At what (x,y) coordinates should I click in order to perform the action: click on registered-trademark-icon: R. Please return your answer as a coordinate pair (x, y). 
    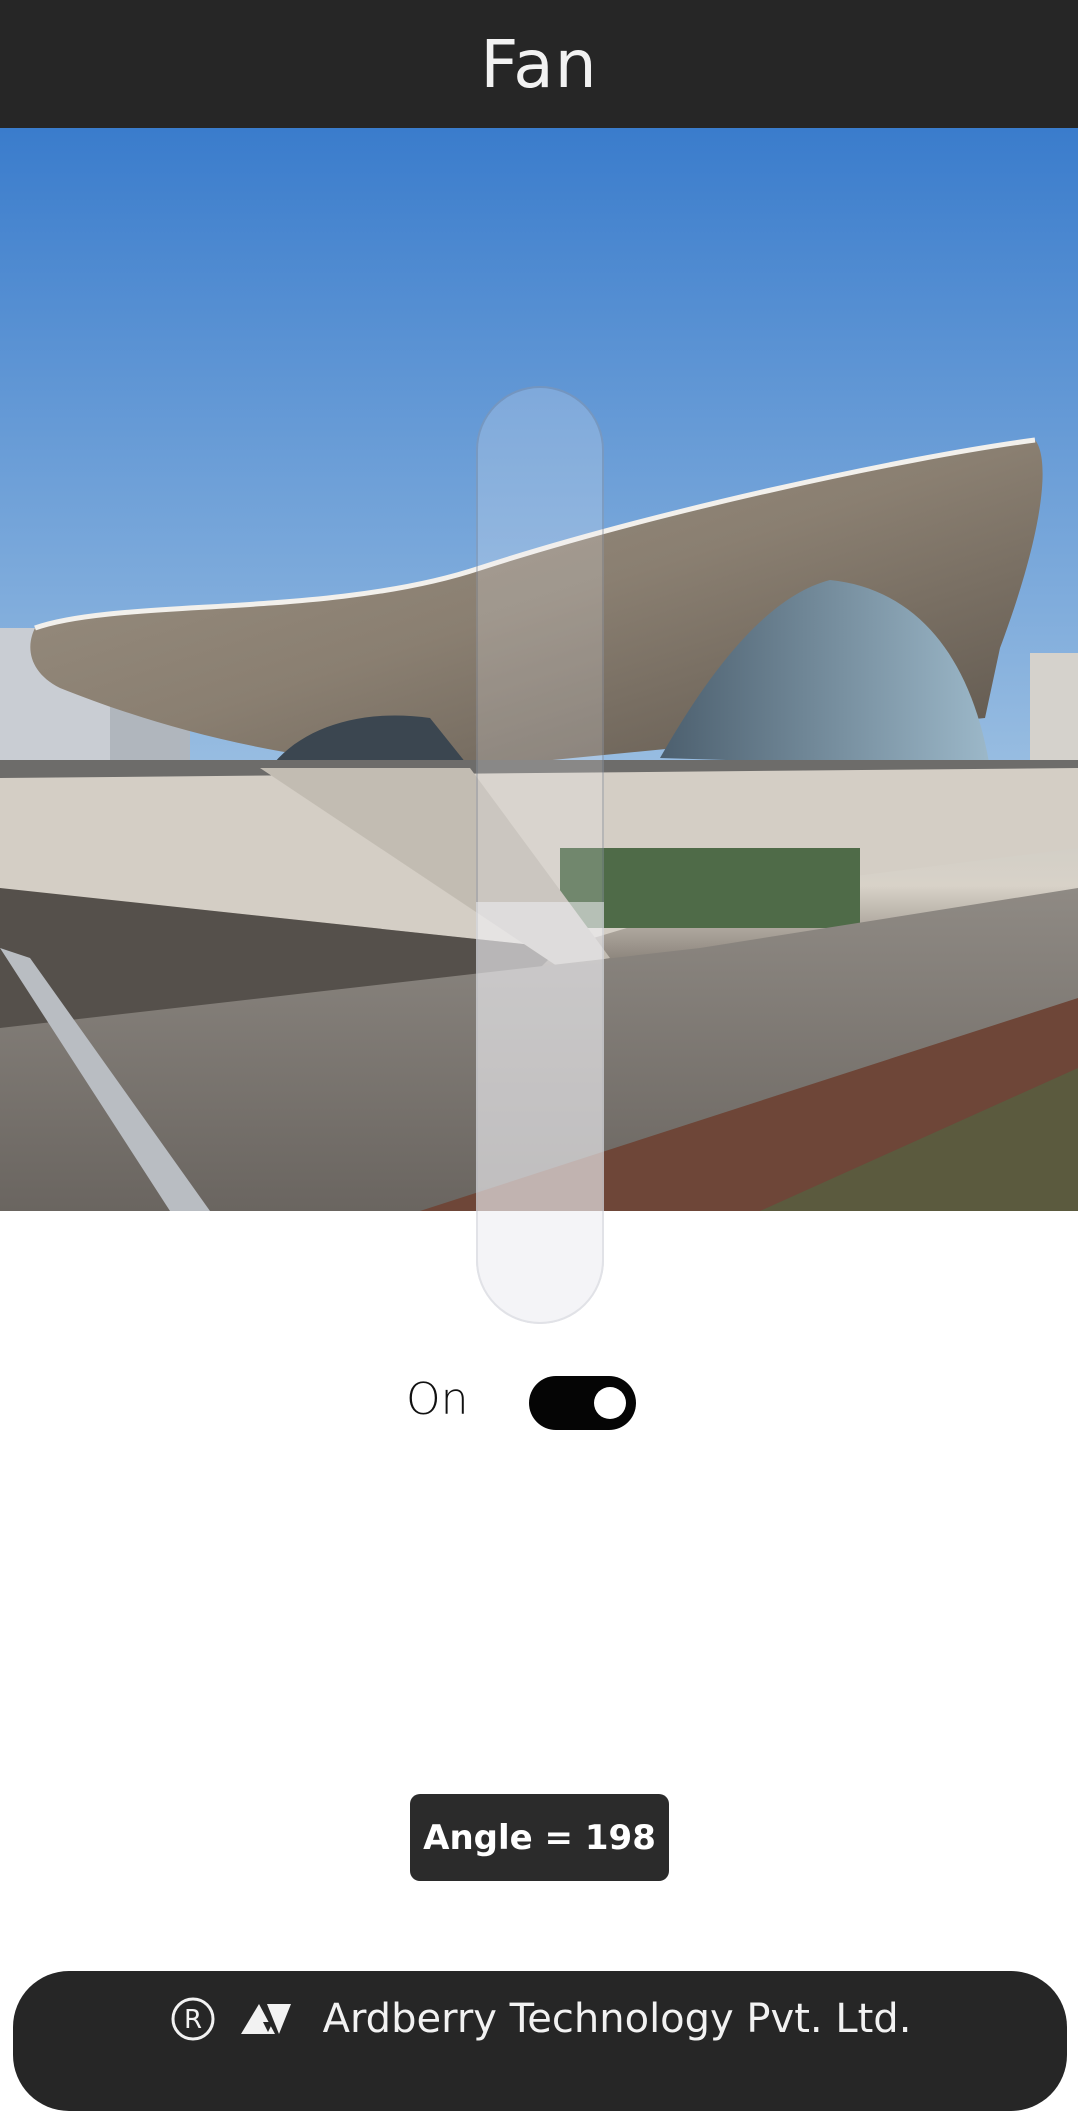
    Looking at the image, I should click on (193, 2019).